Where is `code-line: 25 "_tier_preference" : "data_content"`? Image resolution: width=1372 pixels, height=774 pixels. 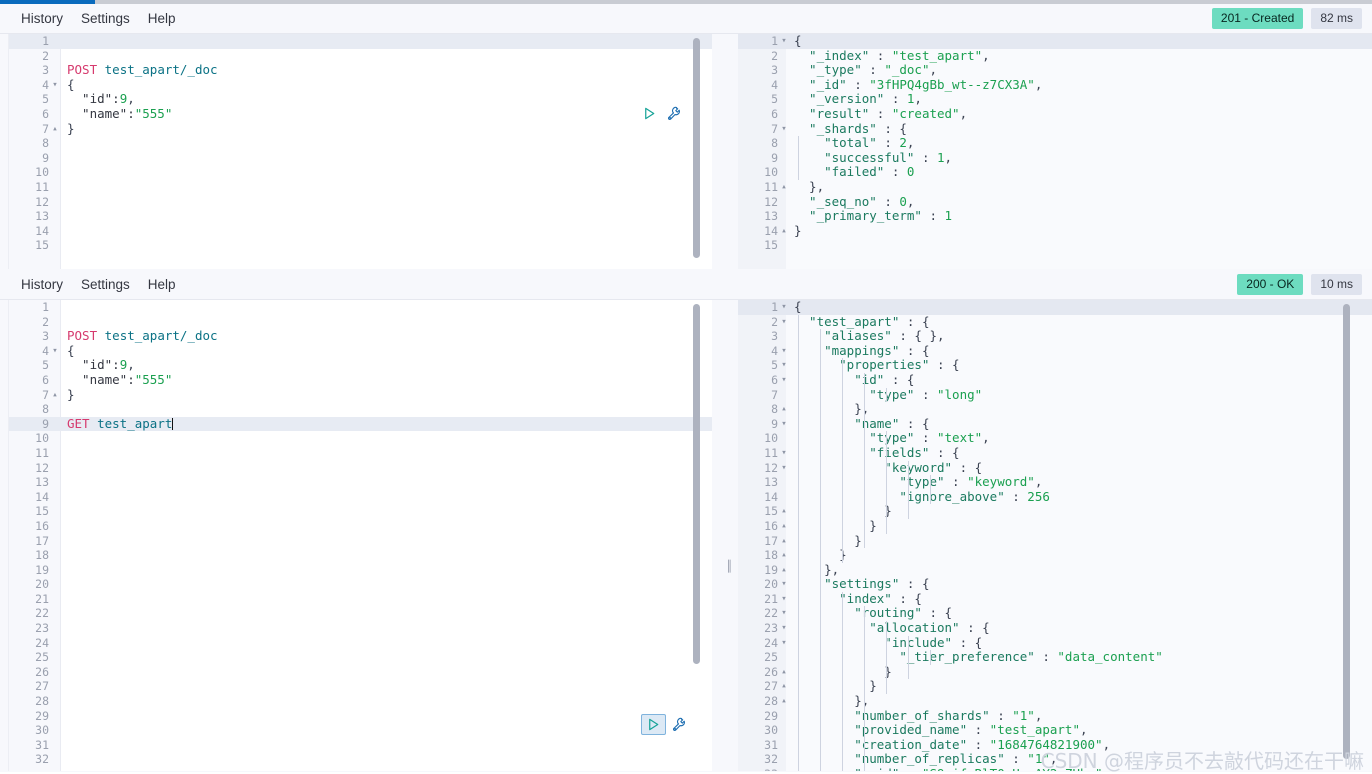
code-line: 25 "_tier_preference" : "data_content" is located at coordinates (1055, 657).